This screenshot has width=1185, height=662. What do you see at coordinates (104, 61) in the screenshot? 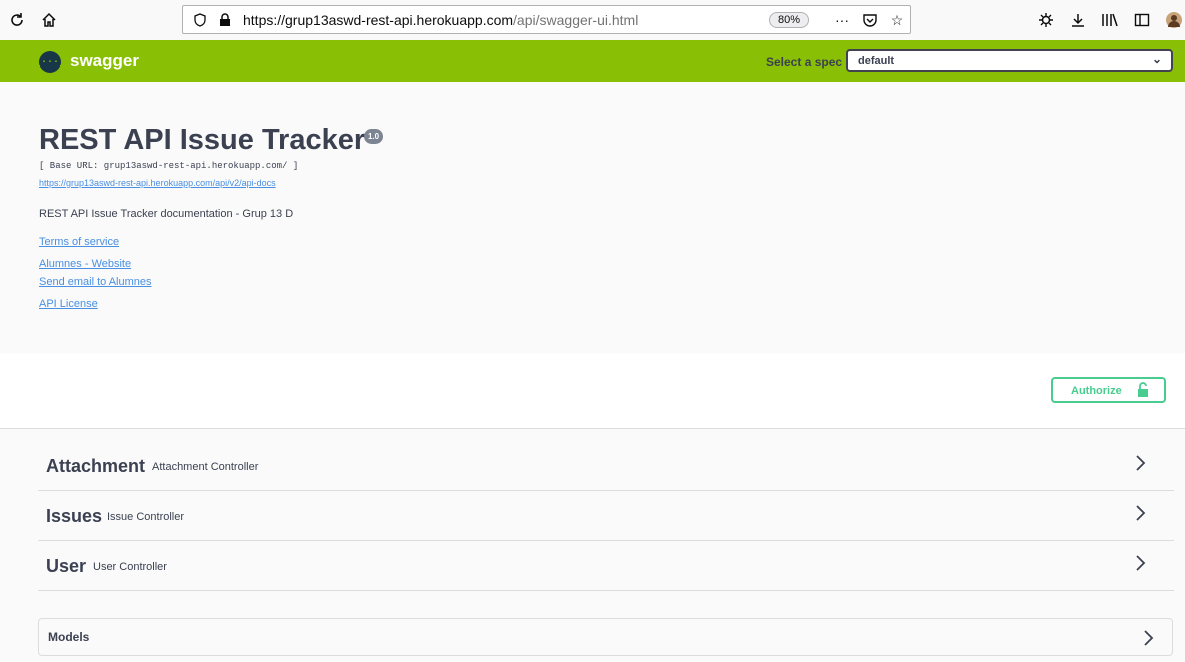
I see `swagger-logo-text: swagger` at bounding box center [104, 61].